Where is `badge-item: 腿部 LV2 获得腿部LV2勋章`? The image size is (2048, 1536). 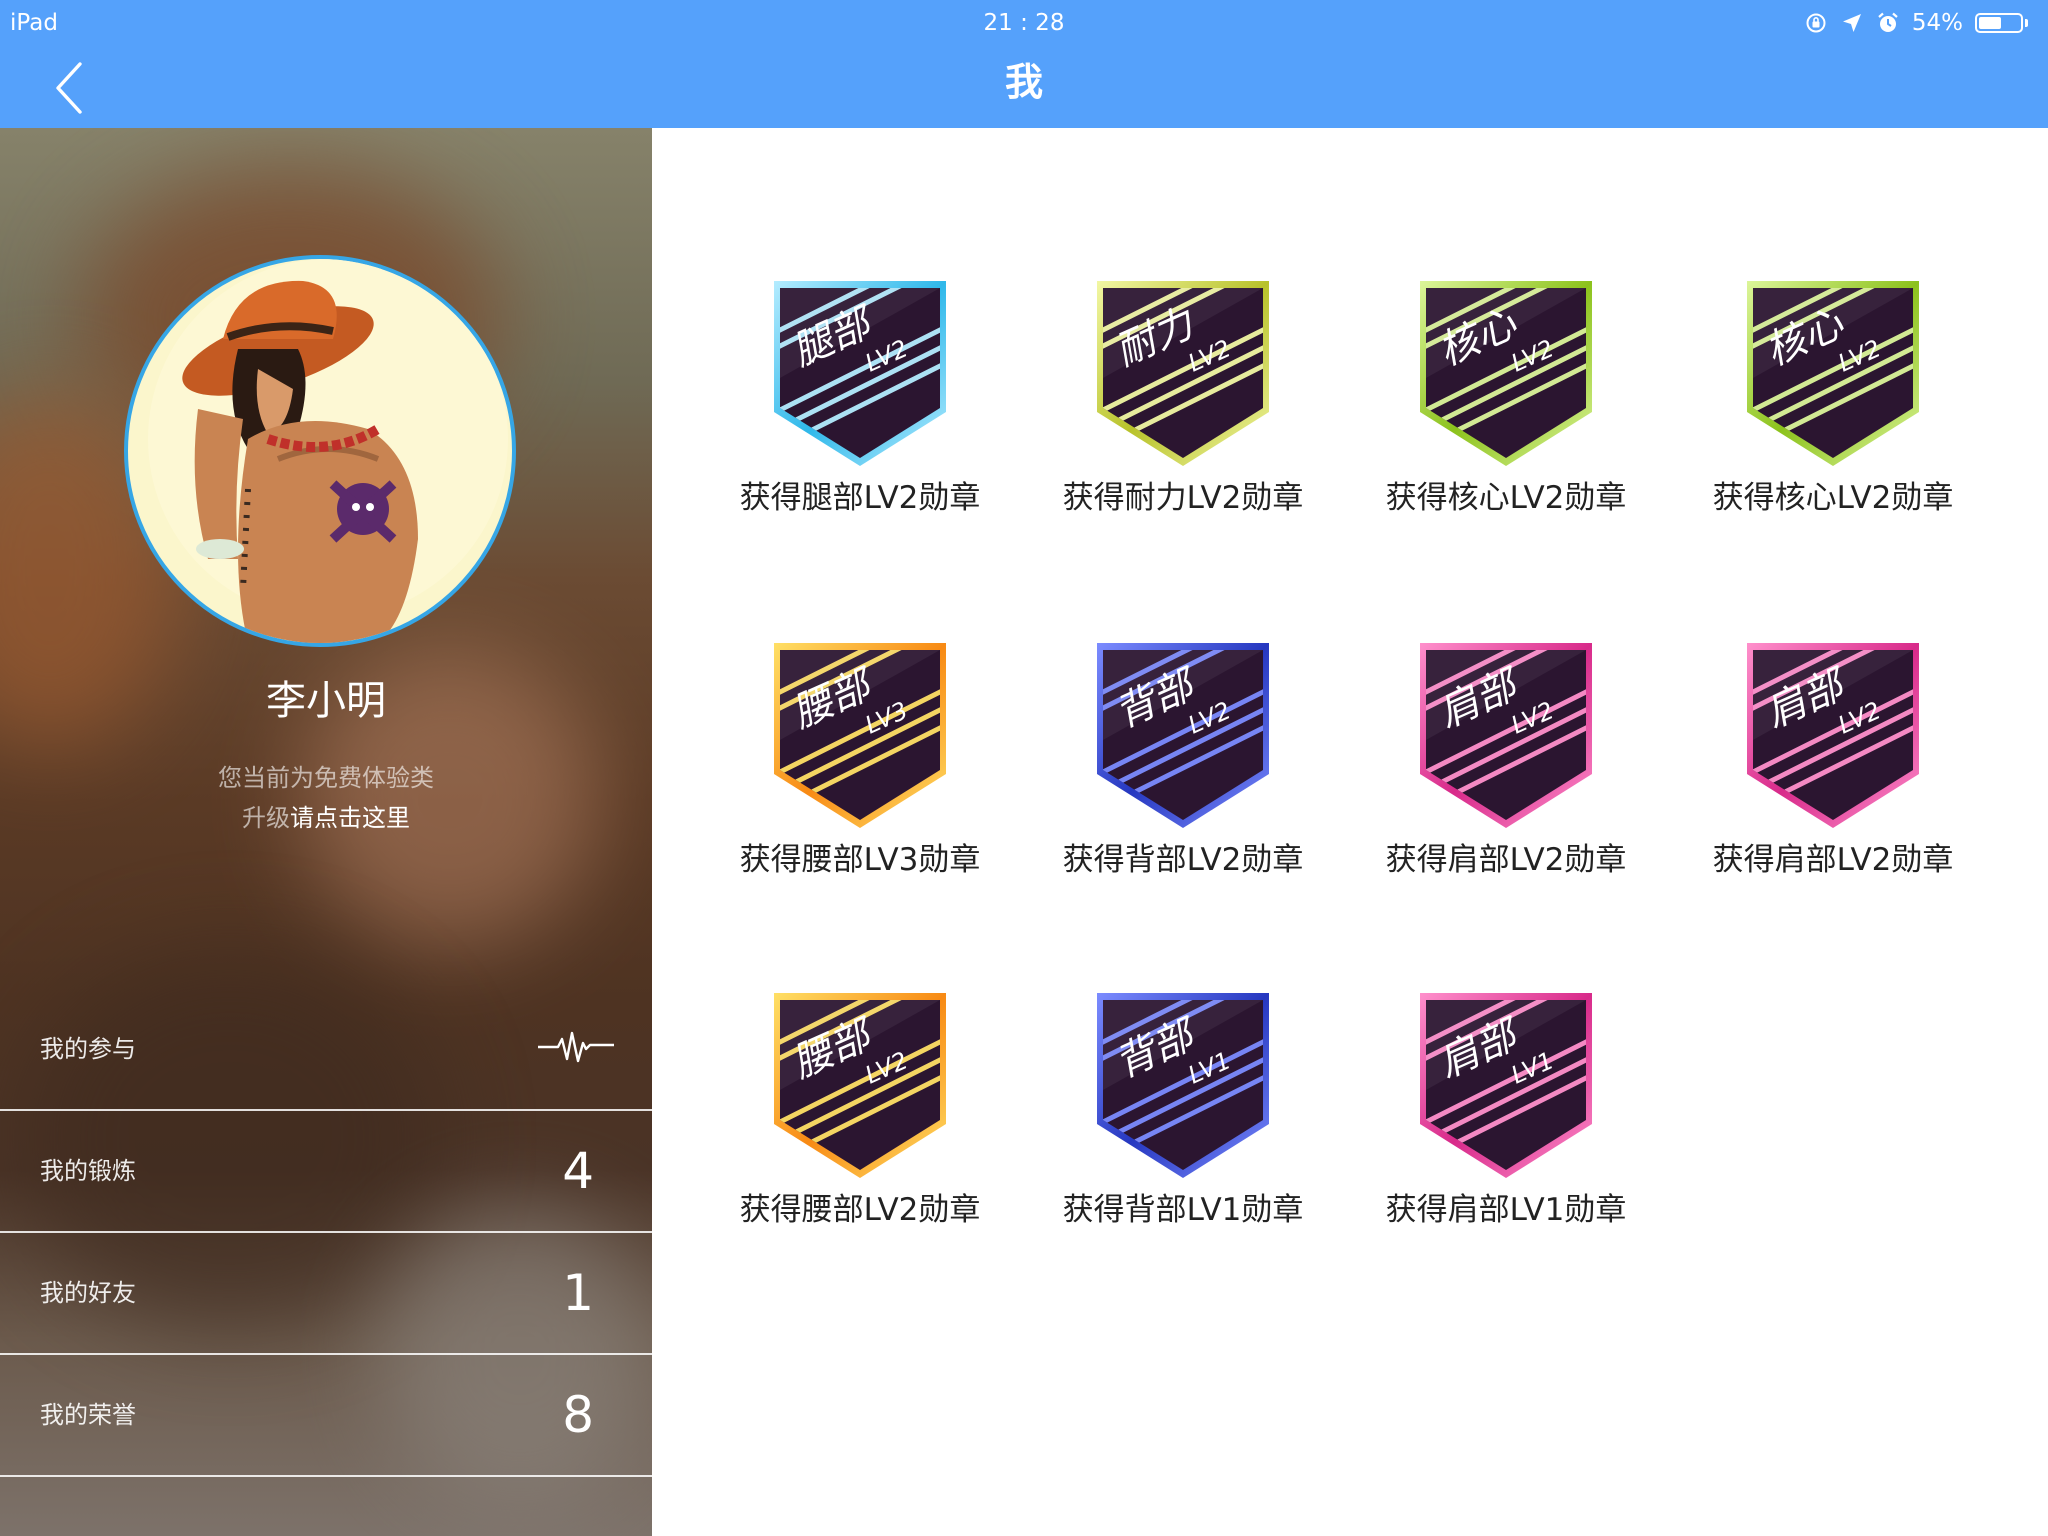 badge-item: 腿部 LV2 获得腿部LV2勋章 is located at coordinates (860, 428).